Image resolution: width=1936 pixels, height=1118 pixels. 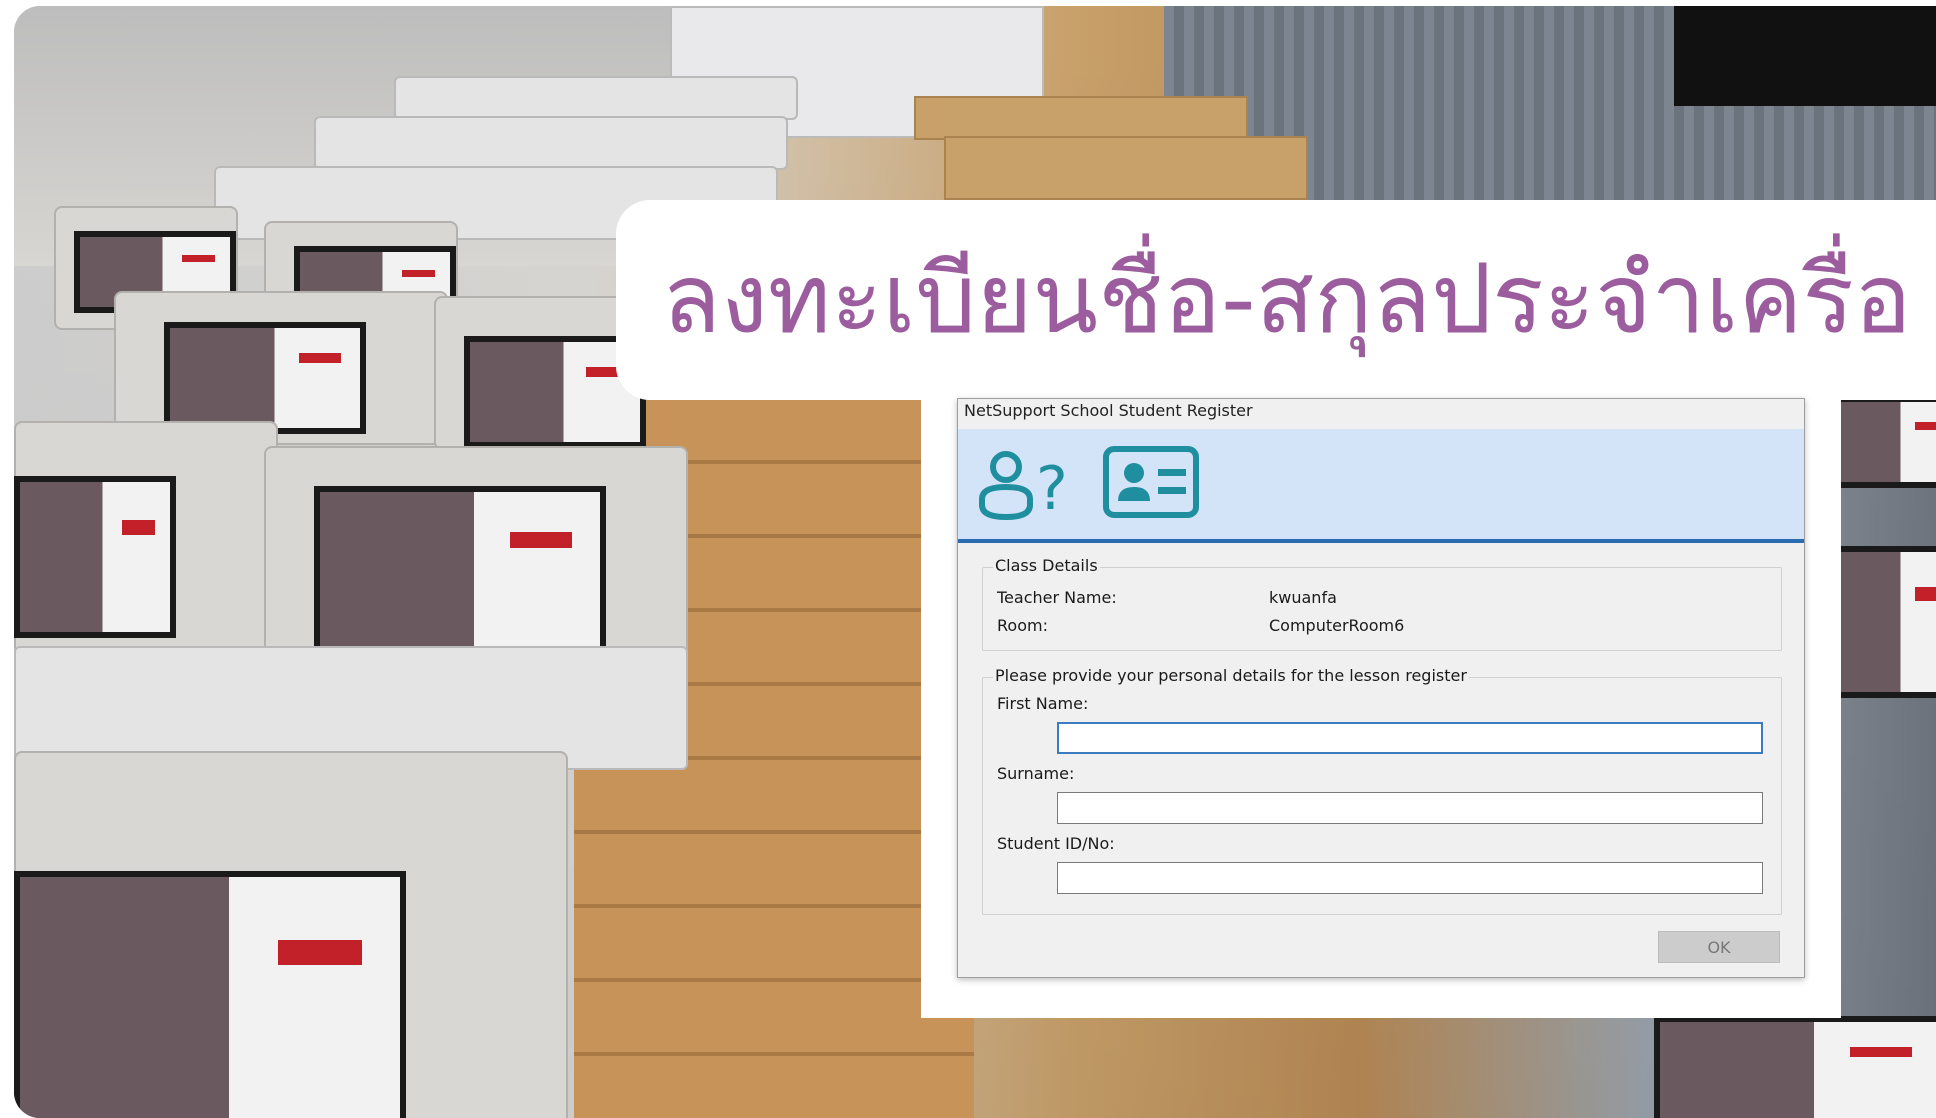 What do you see at coordinates (1022, 625) in the screenshot?
I see `room-label: Room:` at bounding box center [1022, 625].